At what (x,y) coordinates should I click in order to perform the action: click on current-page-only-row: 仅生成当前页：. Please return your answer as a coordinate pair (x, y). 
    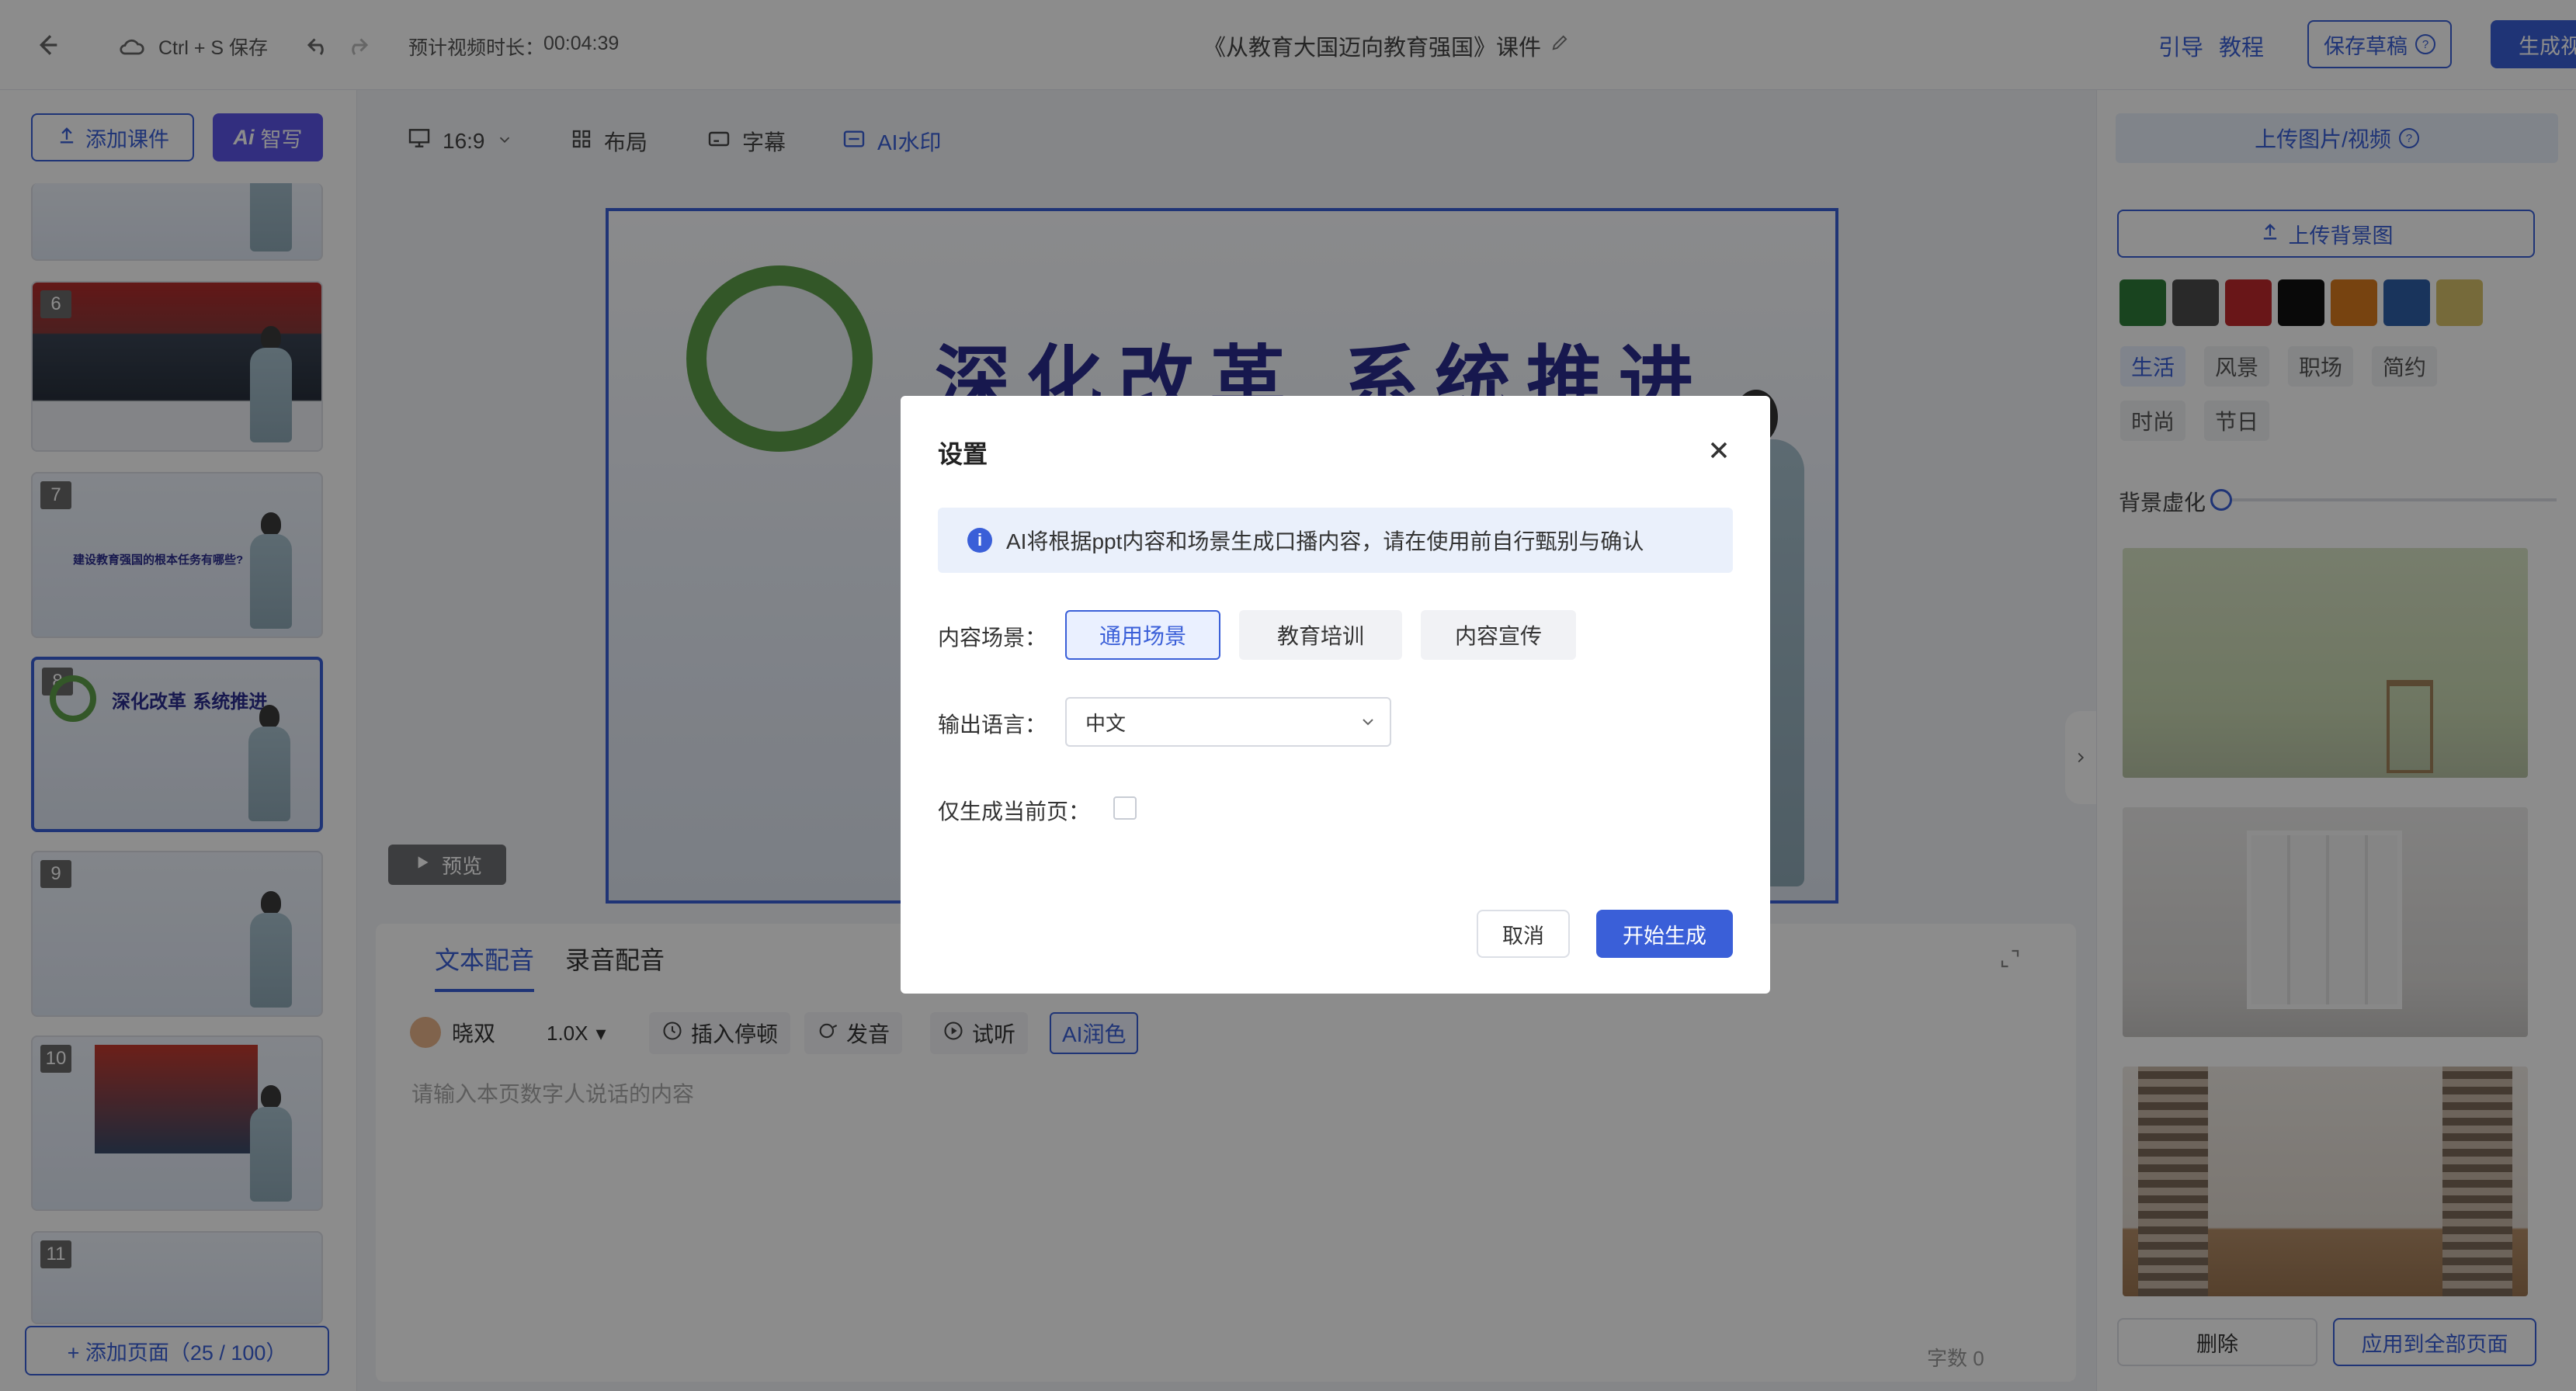
    Looking at the image, I should click on (1066, 813).